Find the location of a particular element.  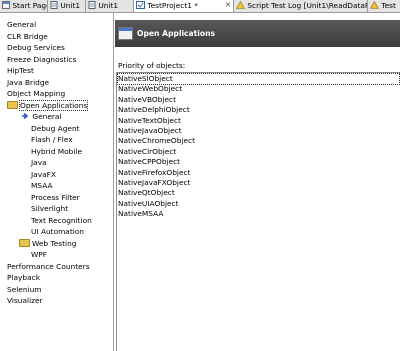

tab-unit1-second: Unit1 is located at coordinates (110, 6).